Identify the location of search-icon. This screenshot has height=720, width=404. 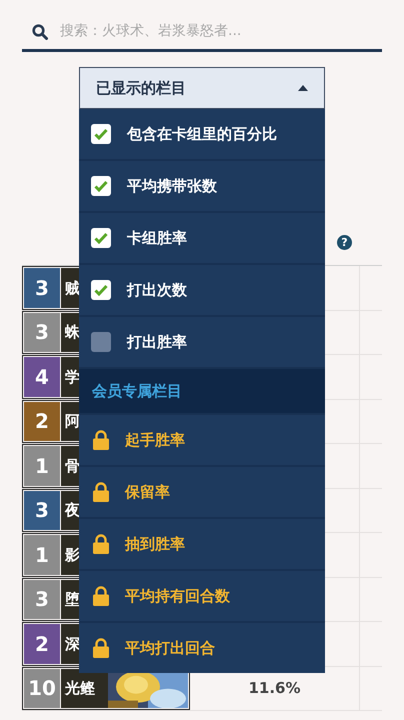
(40, 32).